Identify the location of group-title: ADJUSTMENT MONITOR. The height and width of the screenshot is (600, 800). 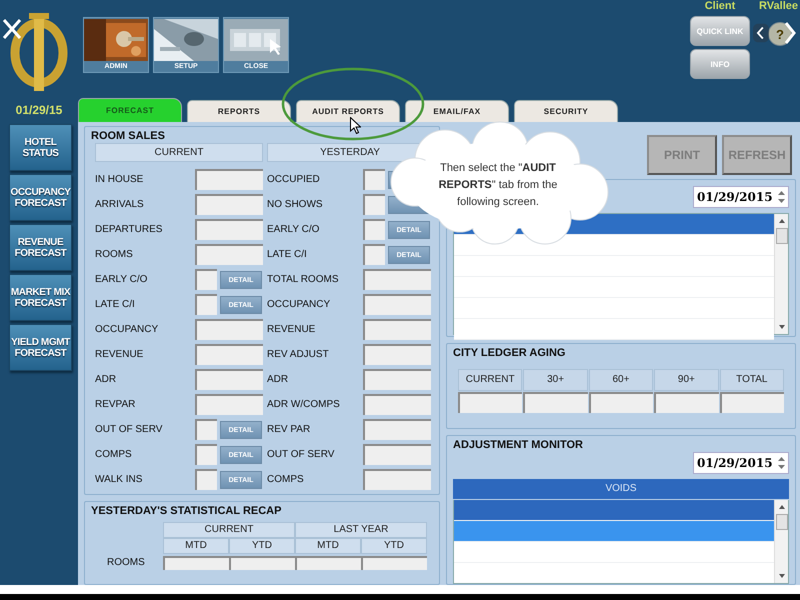
(518, 445).